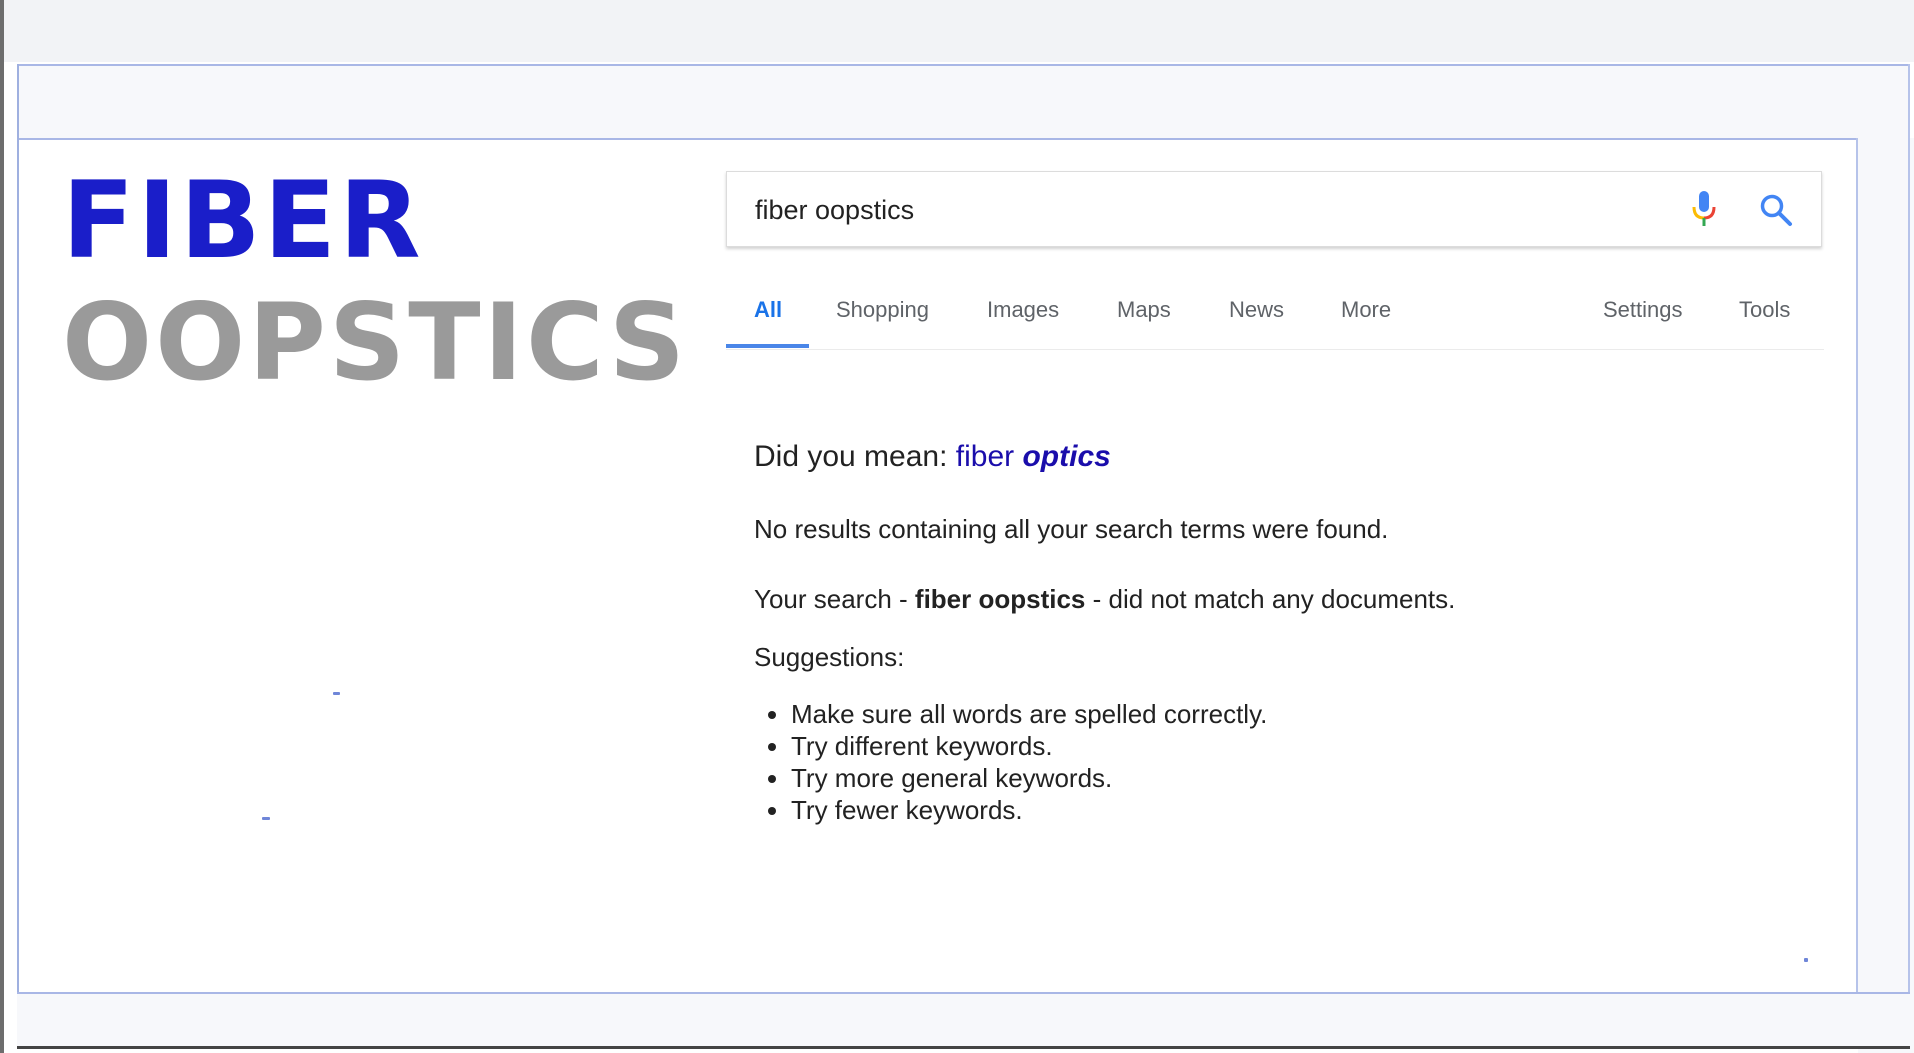  Describe the element at coordinates (1029, 778) in the screenshot. I see `list-item: Try more general keywords.` at that location.